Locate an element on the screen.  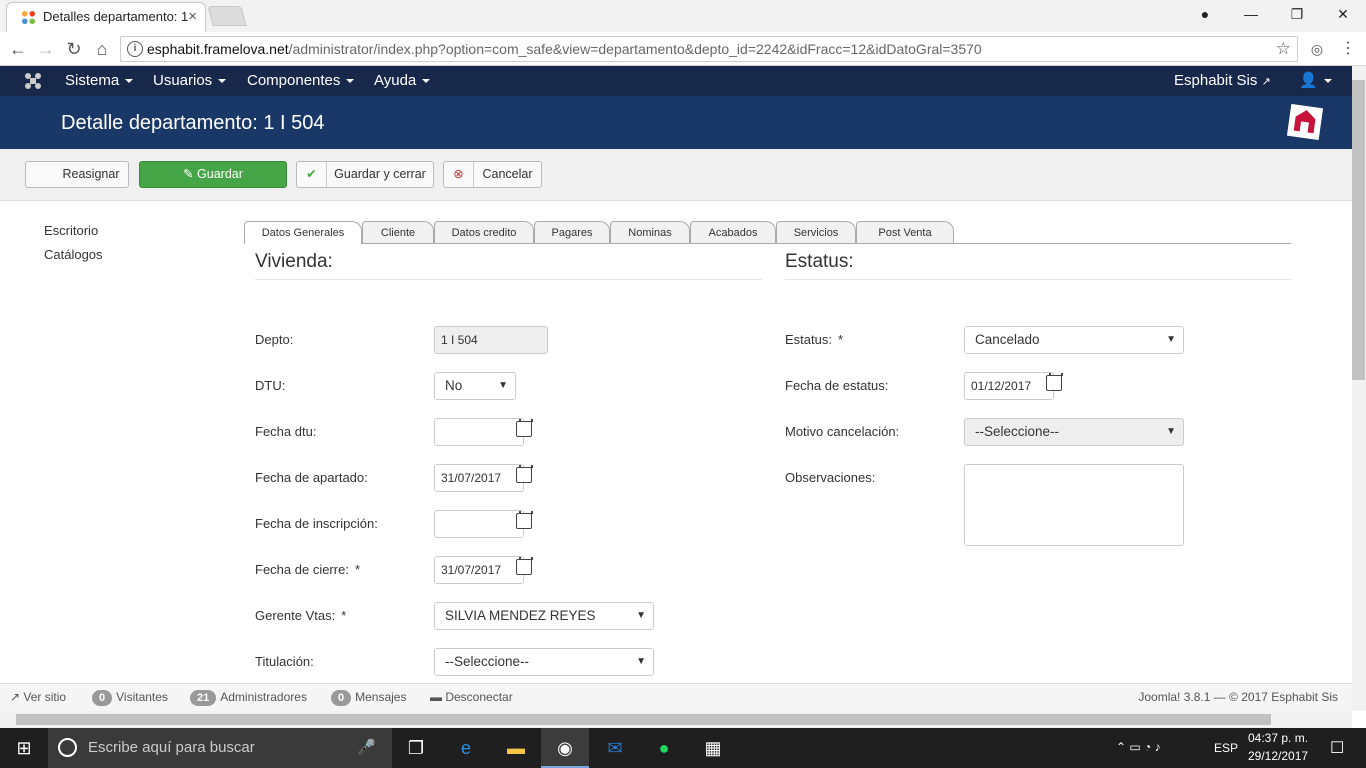
fecha-inscripcion-label: Fecha de inscripción: is located at coordinates (316, 523).